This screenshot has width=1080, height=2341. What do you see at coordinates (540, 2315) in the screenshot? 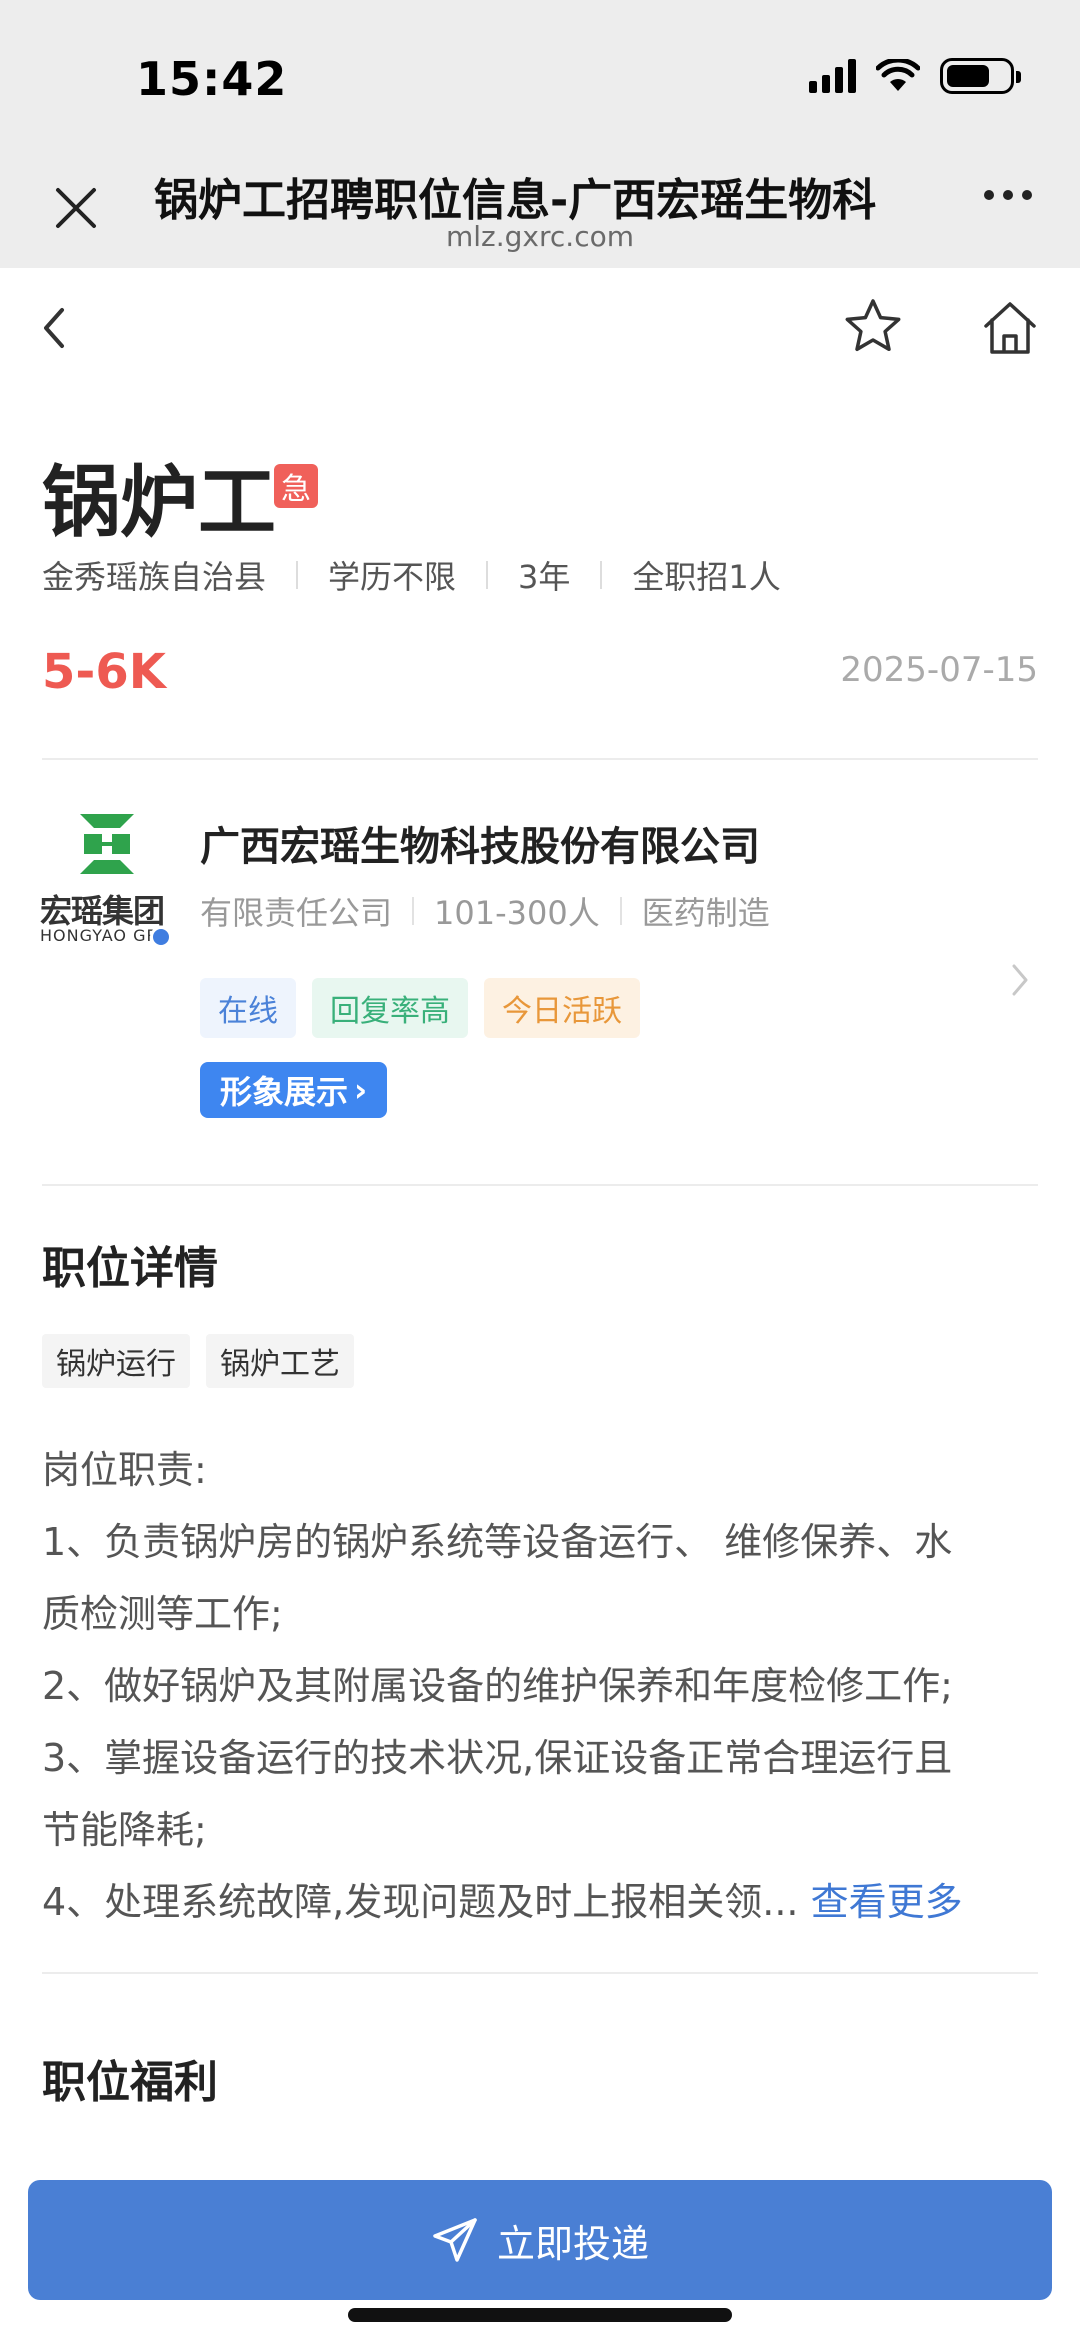
I see `home-indicator` at bounding box center [540, 2315].